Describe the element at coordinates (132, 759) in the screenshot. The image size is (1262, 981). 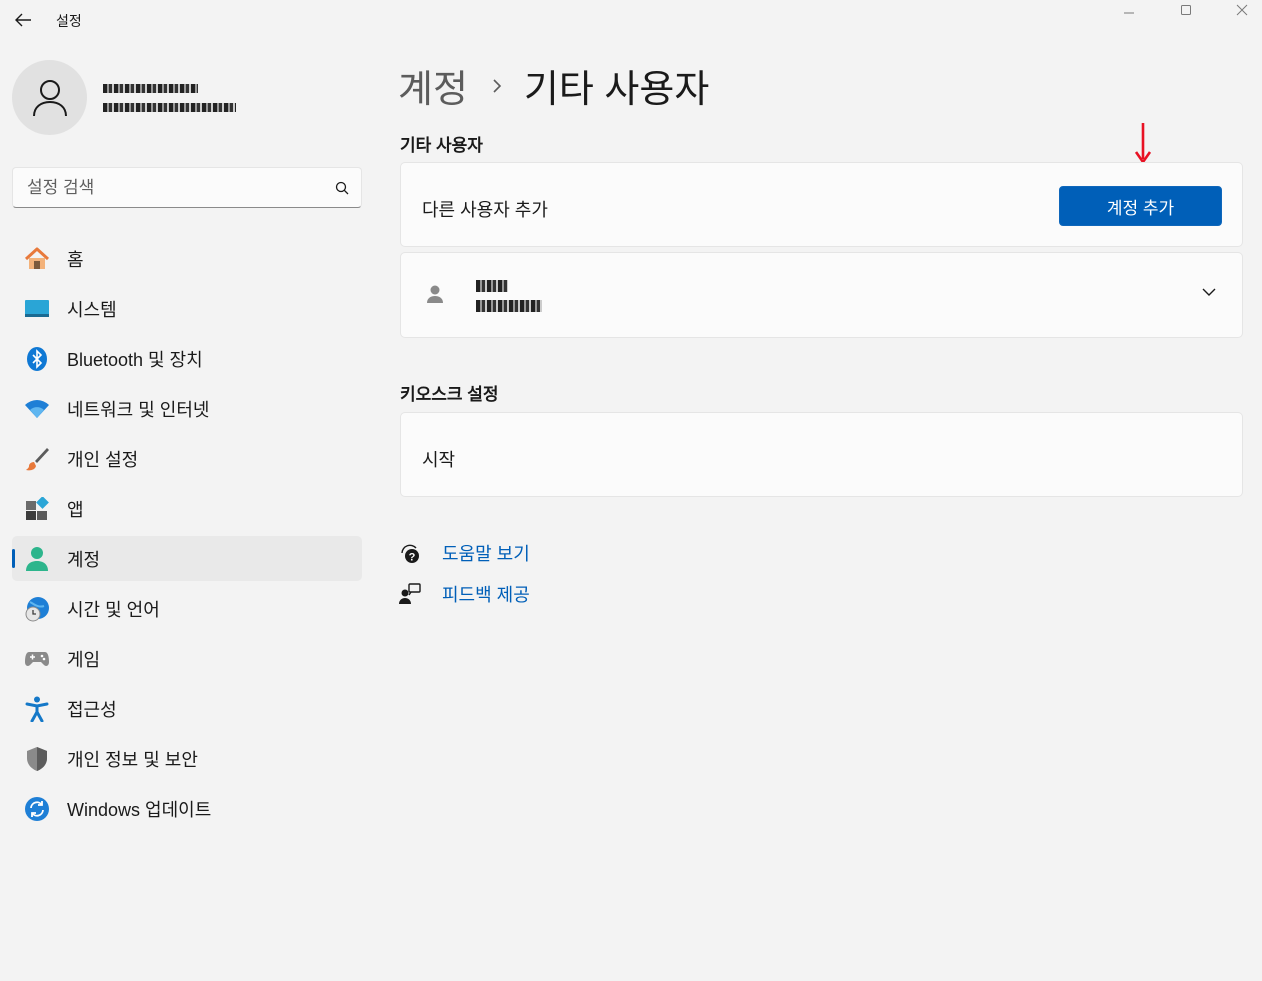
I see `sidebar-item-label: 개인 정보 및 보안` at that location.